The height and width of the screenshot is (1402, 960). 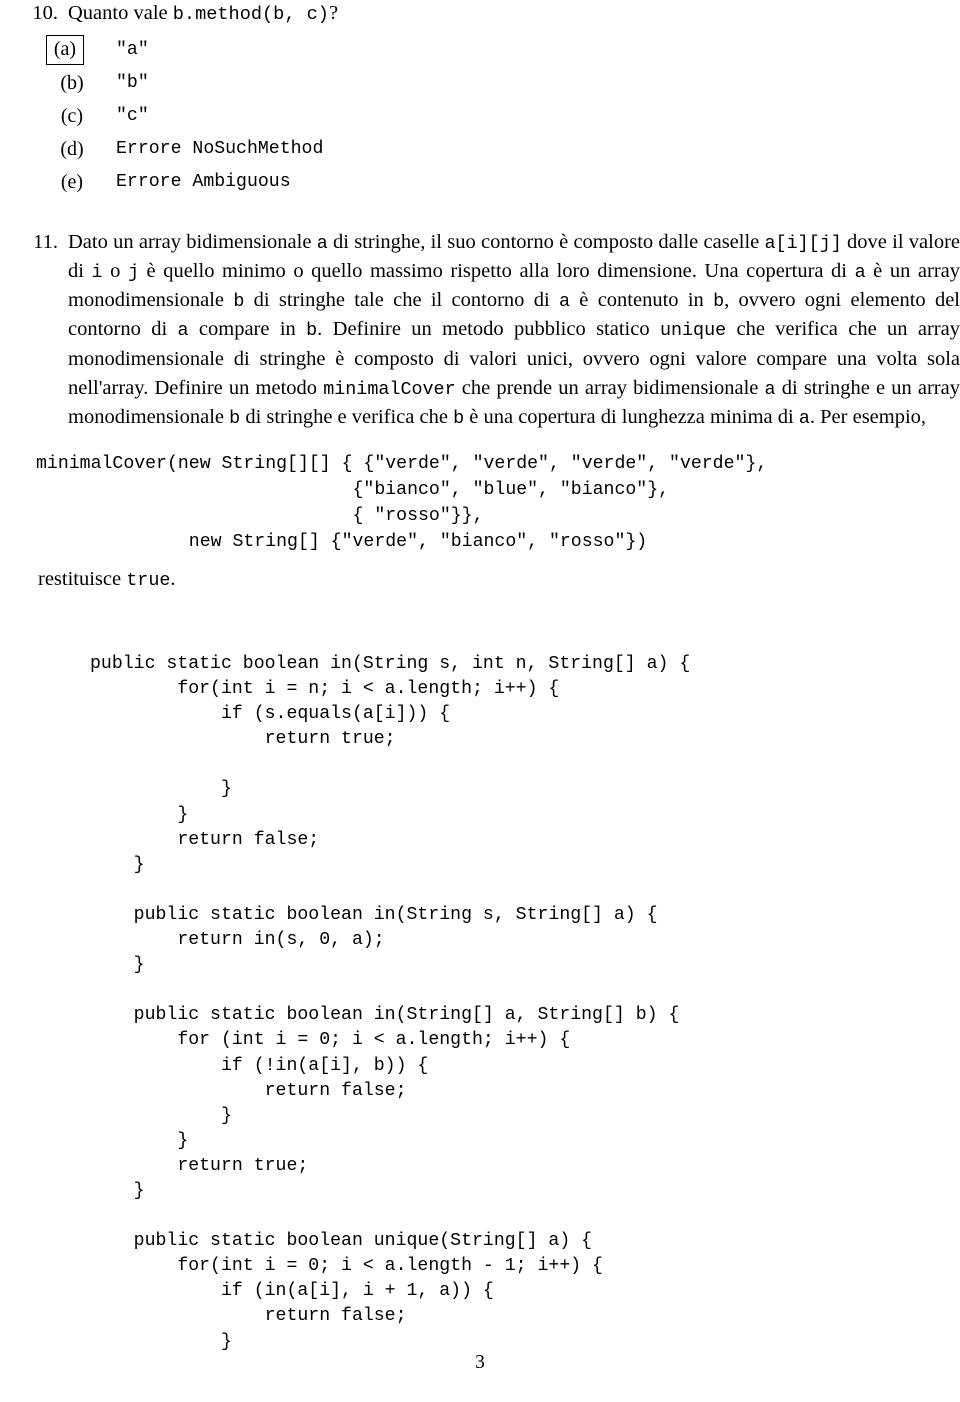 What do you see at coordinates (480, 182) in the screenshot?
I see `option-row-e: (e) Errore Ambiguous` at bounding box center [480, 182].